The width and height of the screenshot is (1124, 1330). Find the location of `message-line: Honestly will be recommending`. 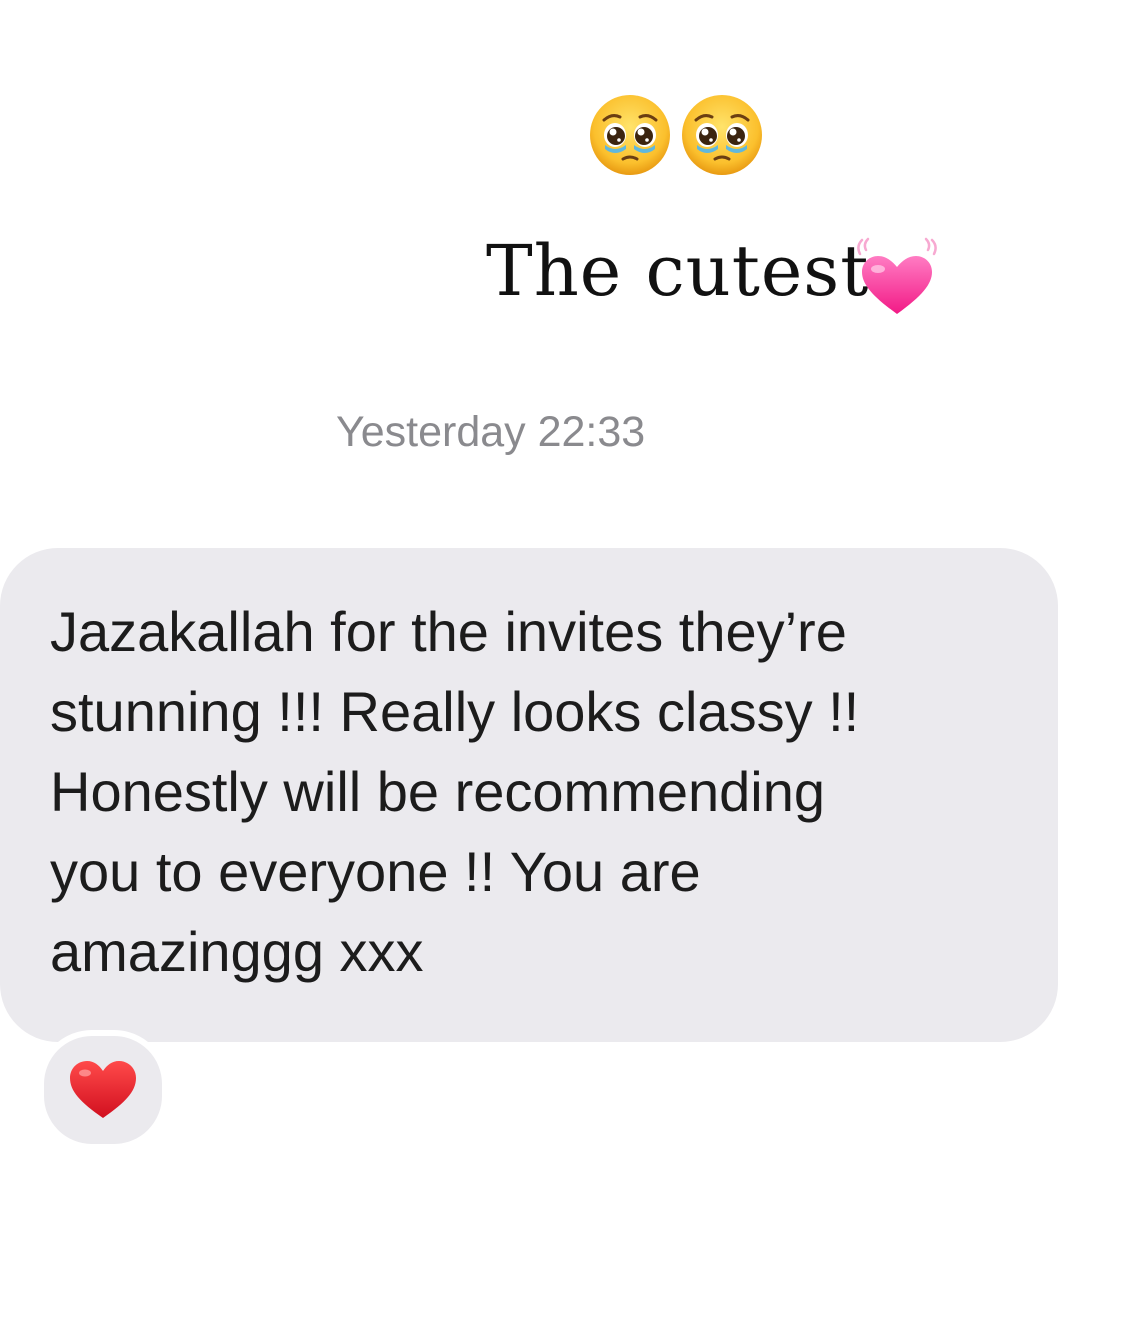

message-line: Honestly will be recommending is located at coordinates (438, 791).